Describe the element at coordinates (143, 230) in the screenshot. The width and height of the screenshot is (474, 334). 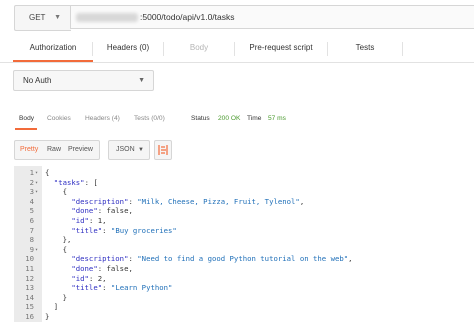
I see `json-string: "Buy groceries"` at that location.